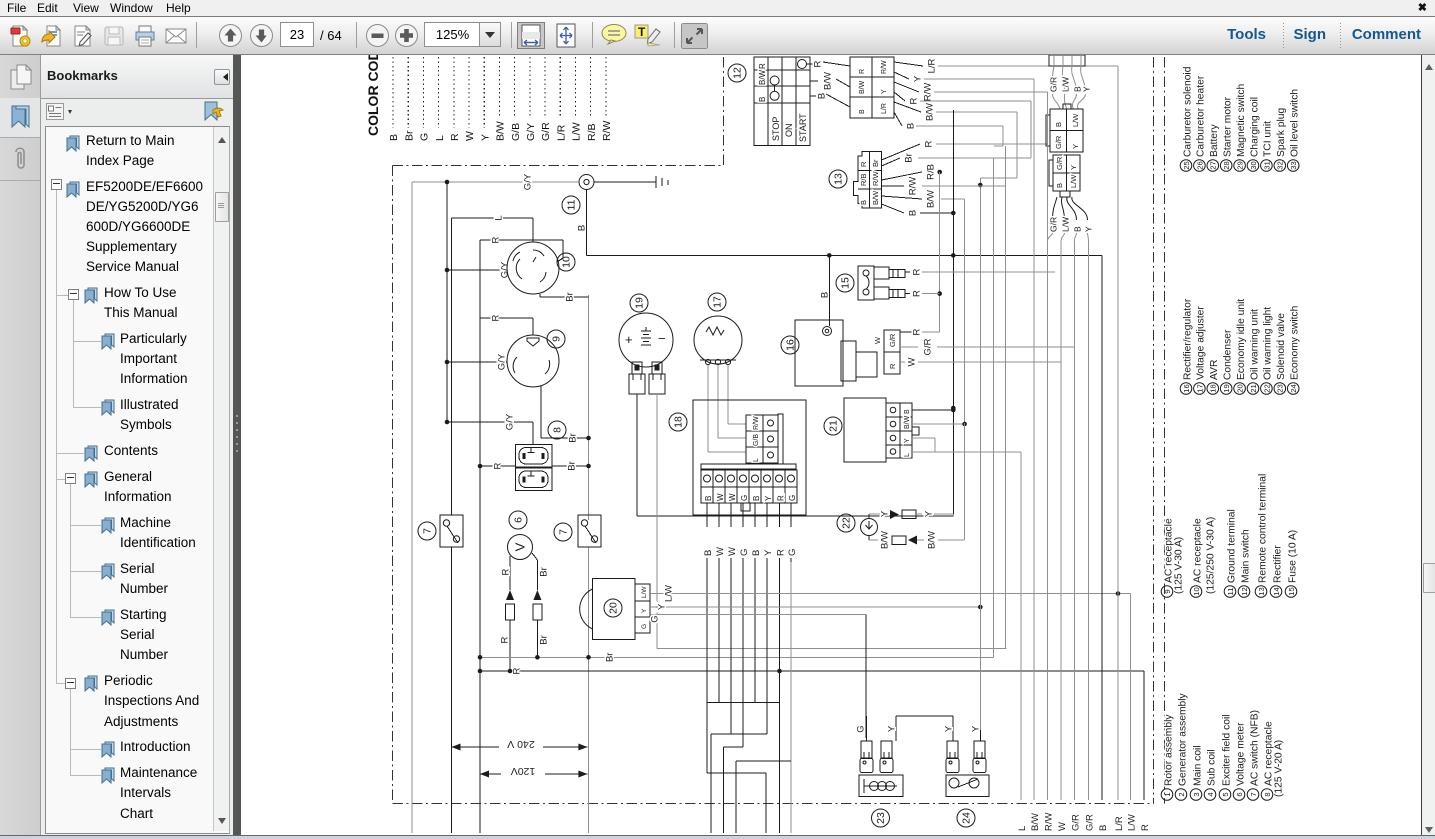 This screenshot has width=1435, height=839. I want to click on svg-text: Charging coil, so click(1254, 127).